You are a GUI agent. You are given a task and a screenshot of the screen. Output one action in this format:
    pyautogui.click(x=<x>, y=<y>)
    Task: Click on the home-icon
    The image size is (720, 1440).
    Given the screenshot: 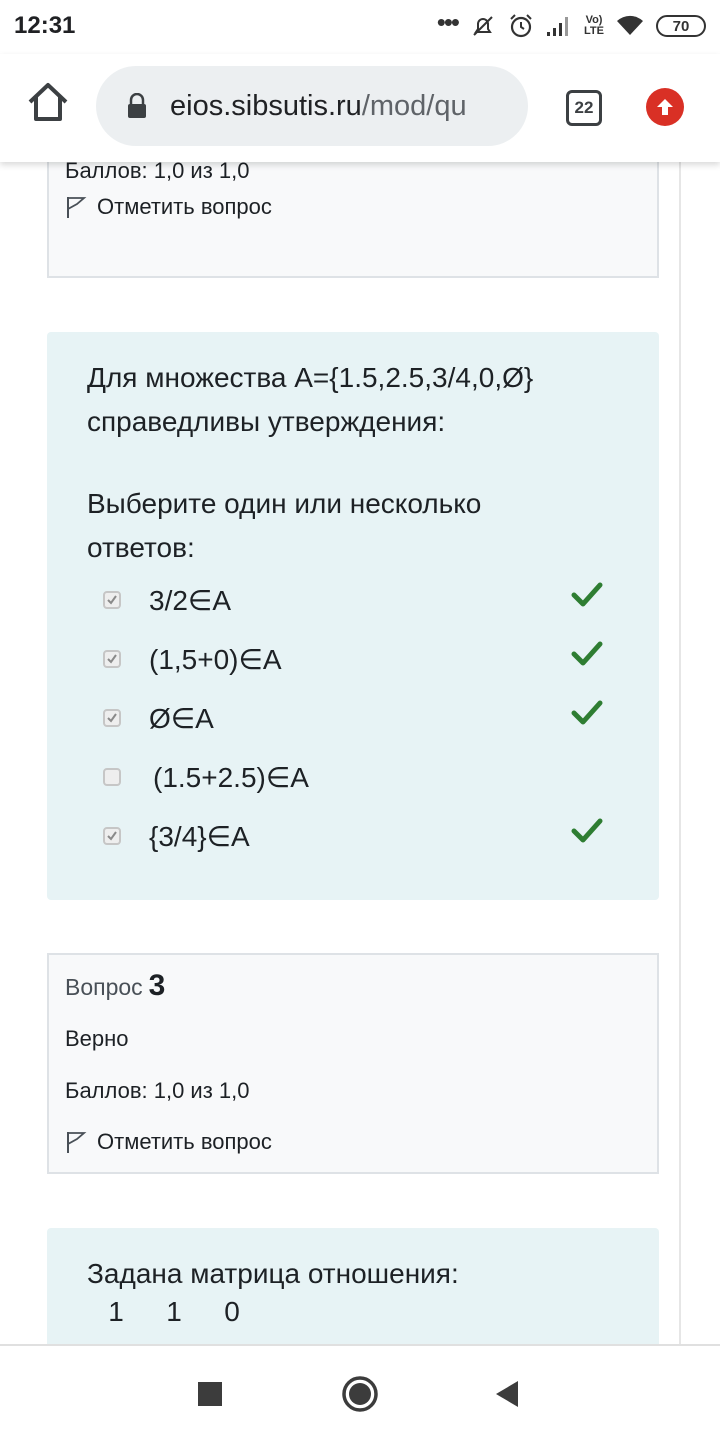 What is the action you would take?
    pyautogui.click(x=48, y=102)
    